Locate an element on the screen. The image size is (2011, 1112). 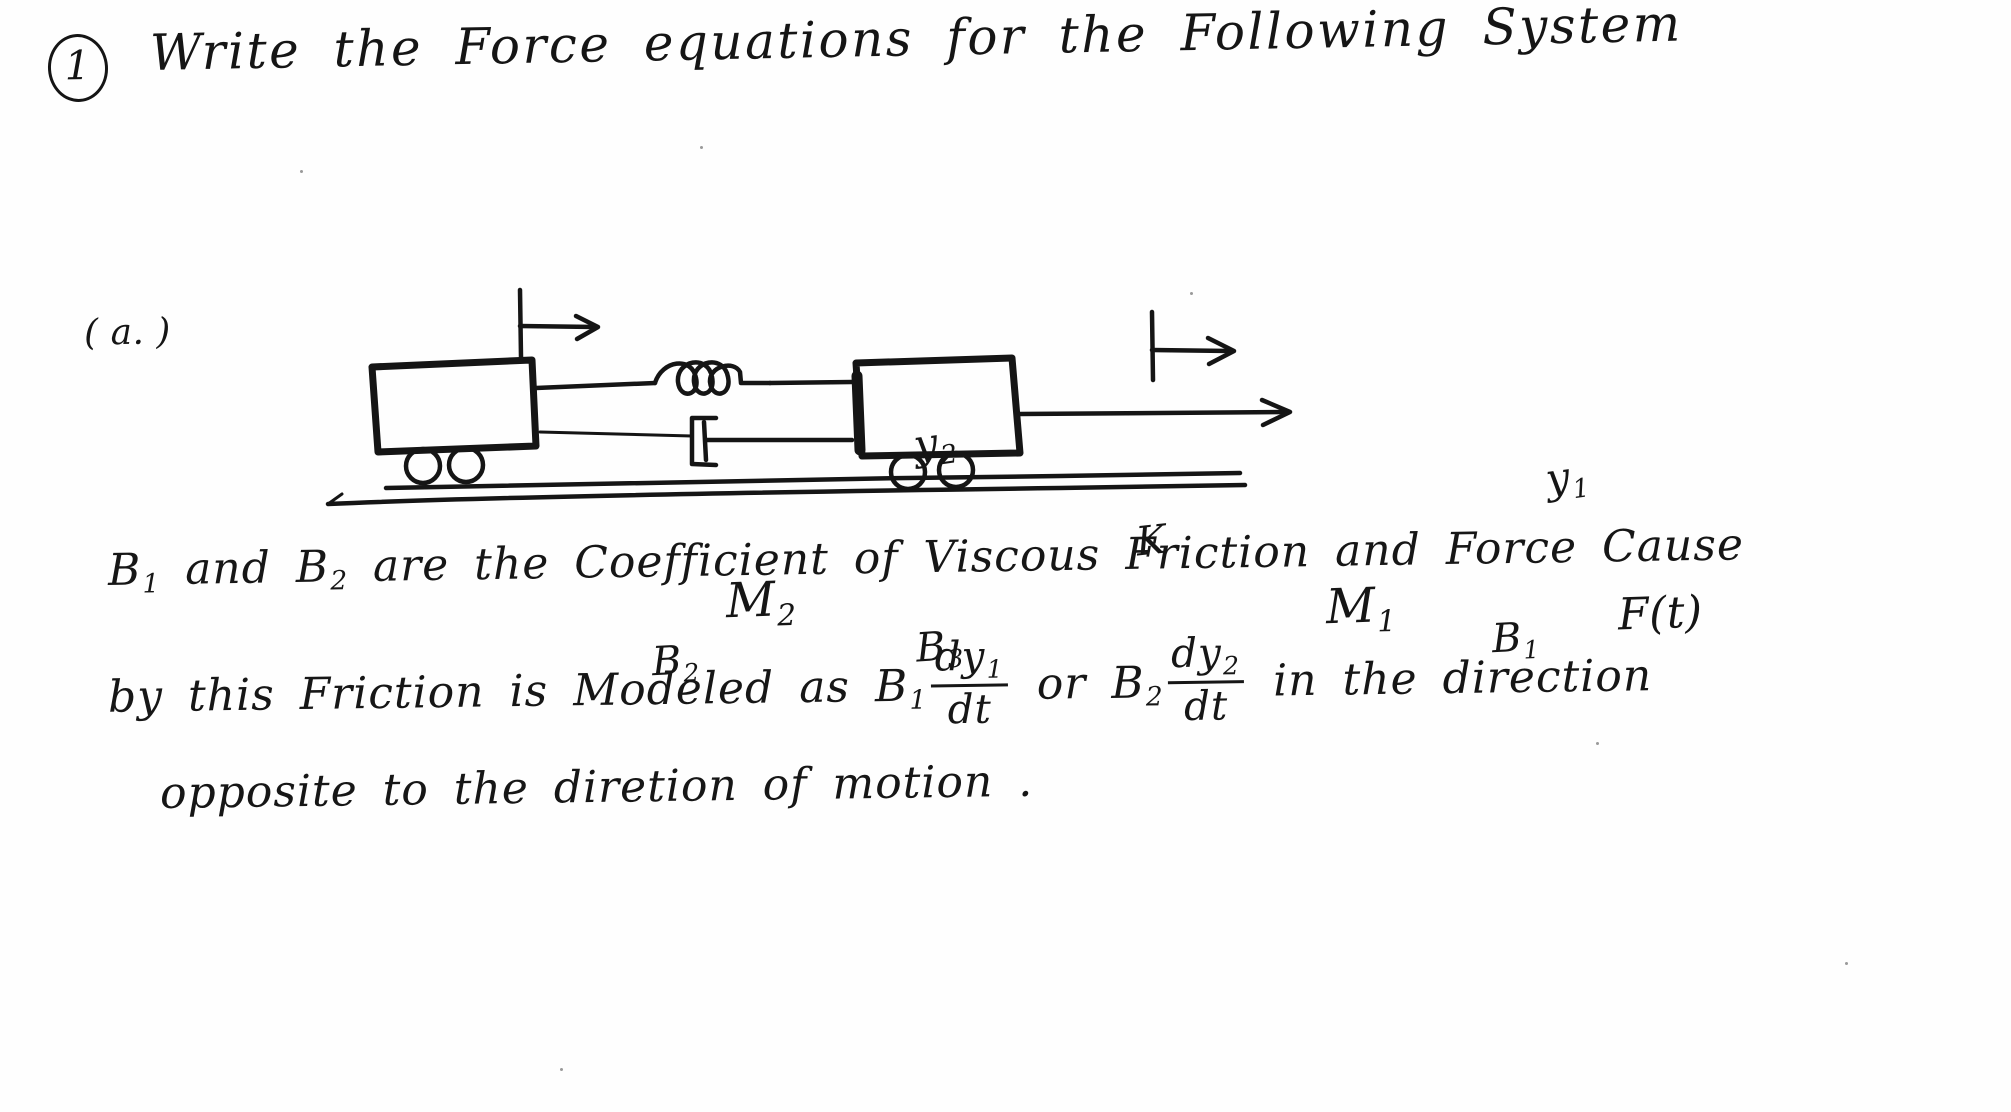
problem-number-circle: 1 is located at coordinates (78, 68).